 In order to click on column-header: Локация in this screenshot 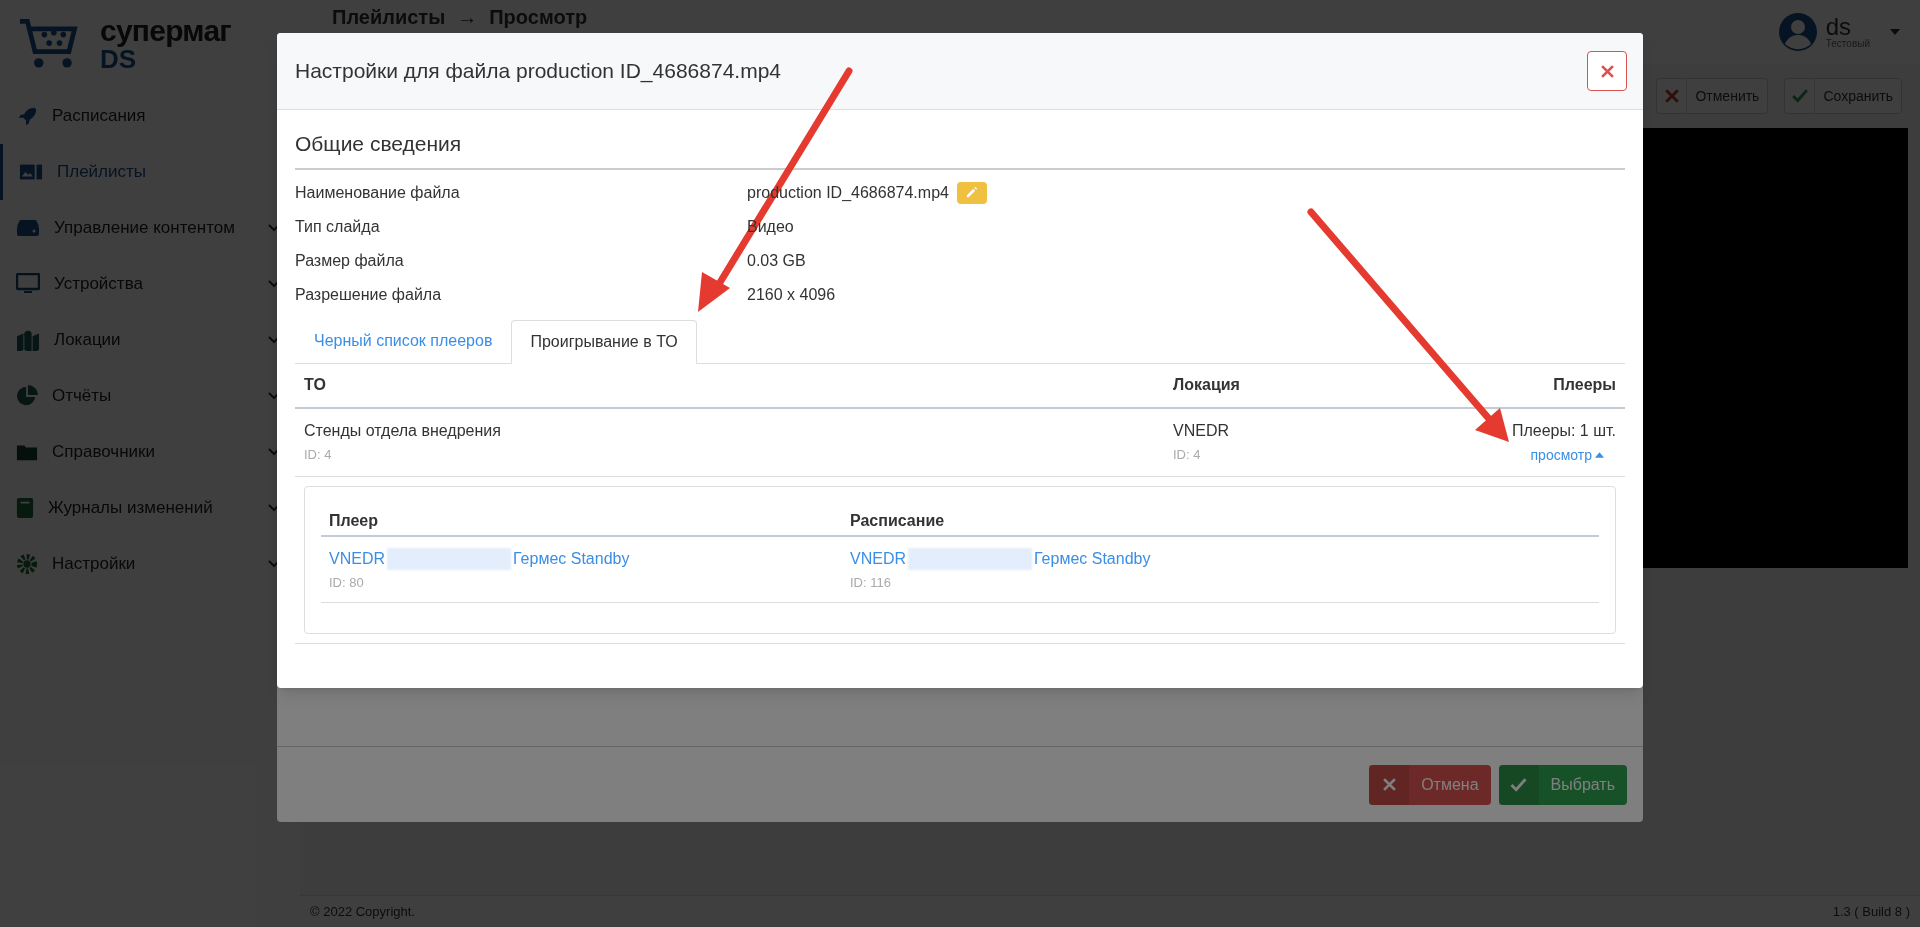, I will do `click(1207, 385)`.